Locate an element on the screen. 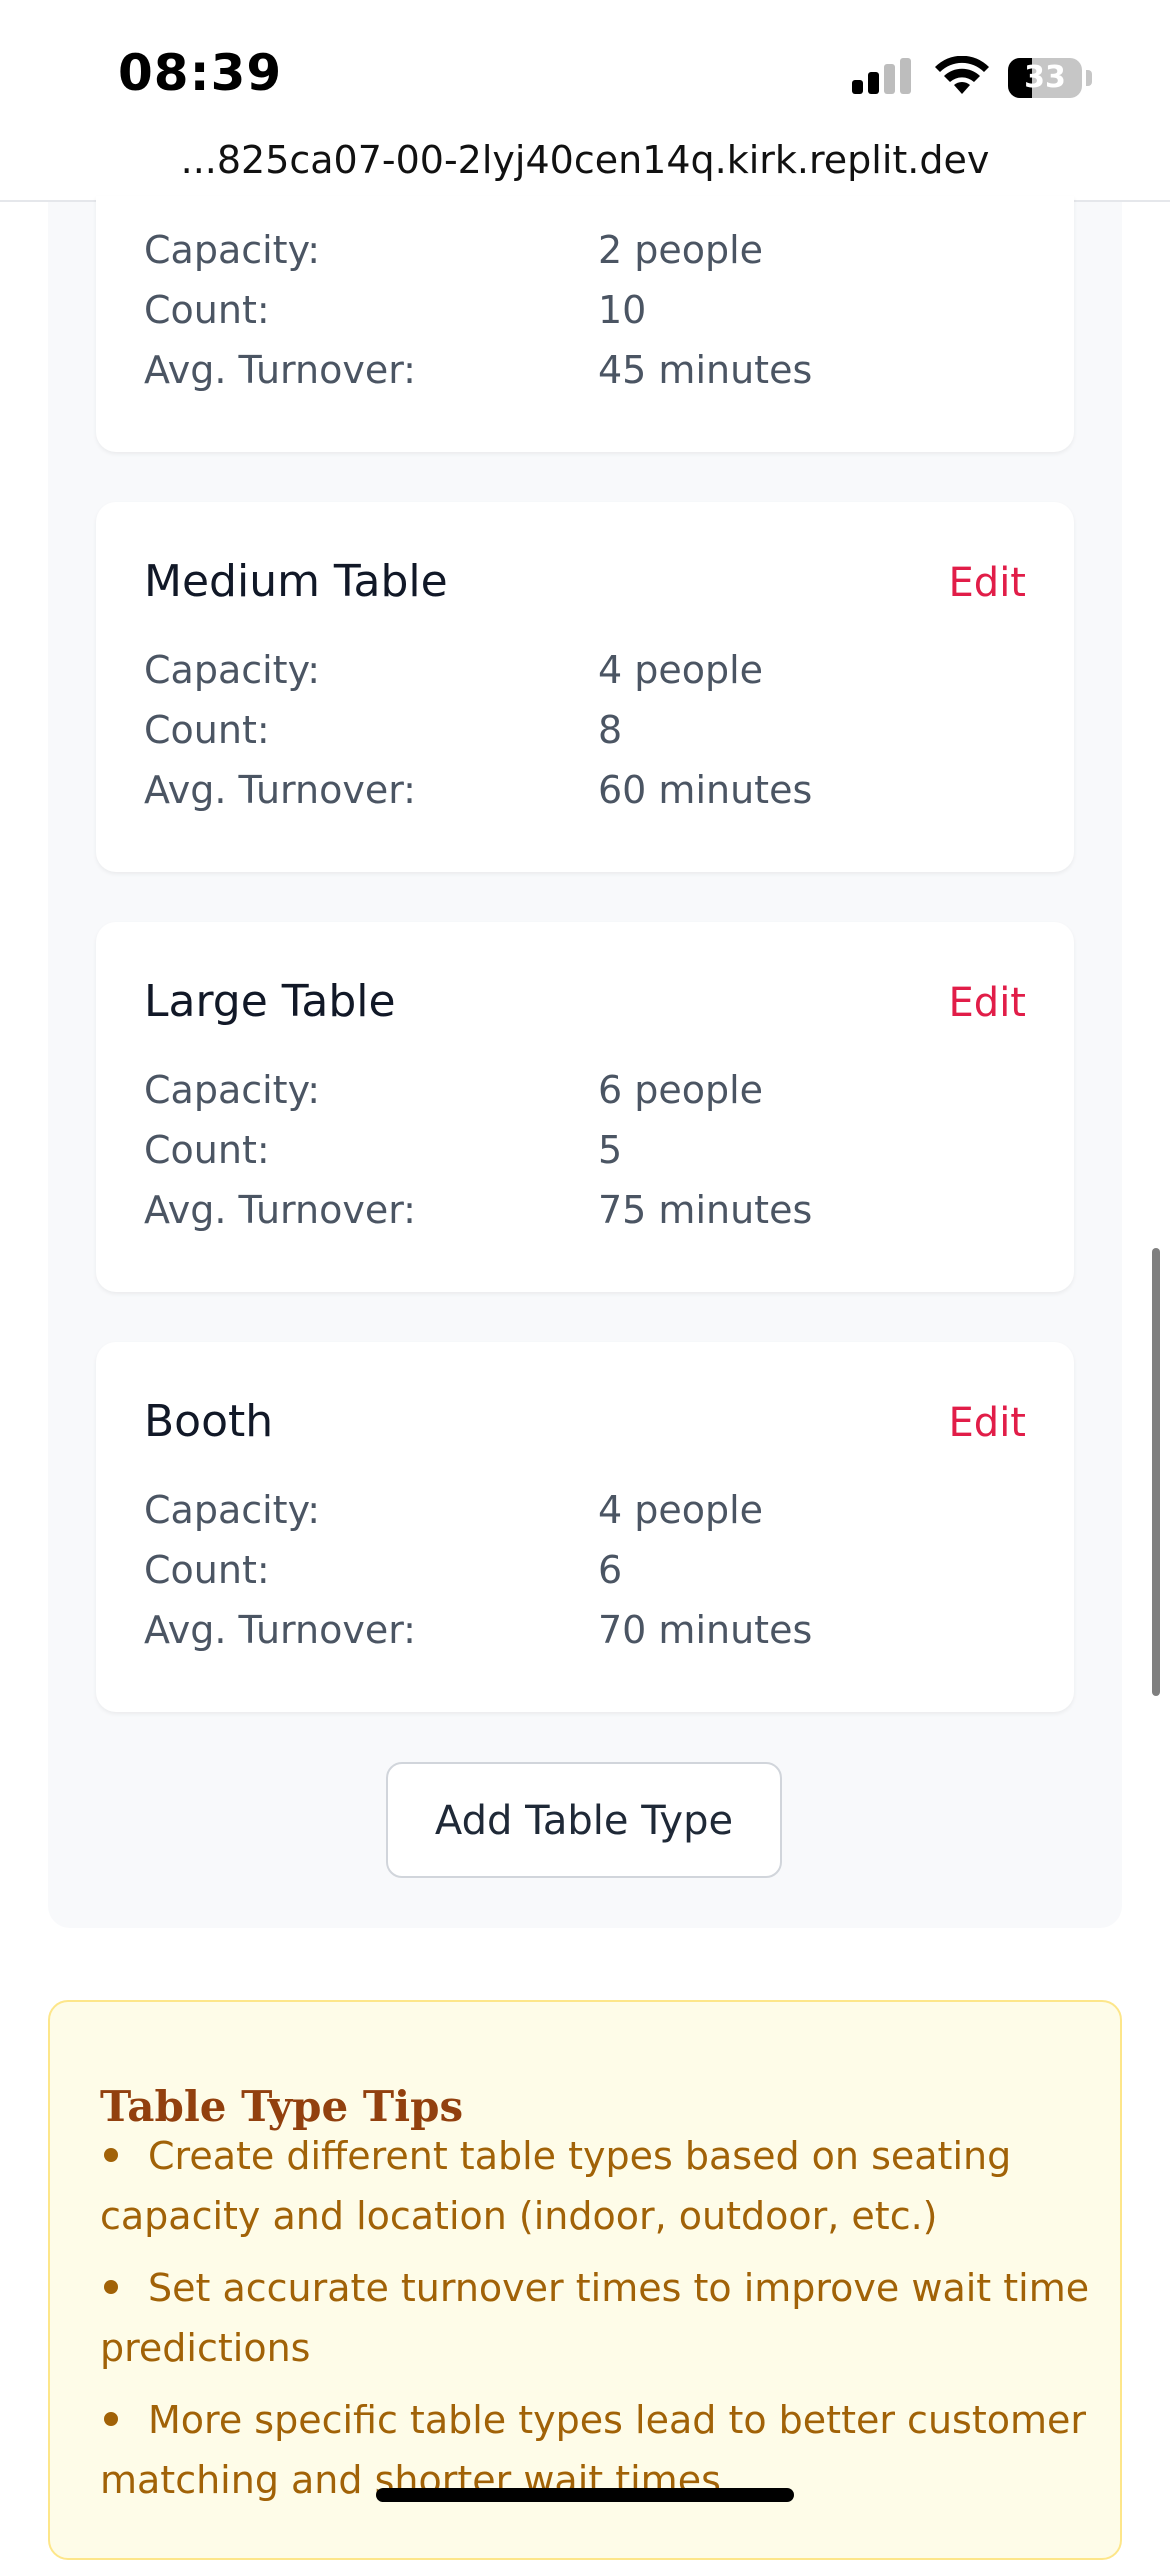 The image size is (1170, 2560). turnover-value: 75 minutes is located at coordinates (705, 1210).